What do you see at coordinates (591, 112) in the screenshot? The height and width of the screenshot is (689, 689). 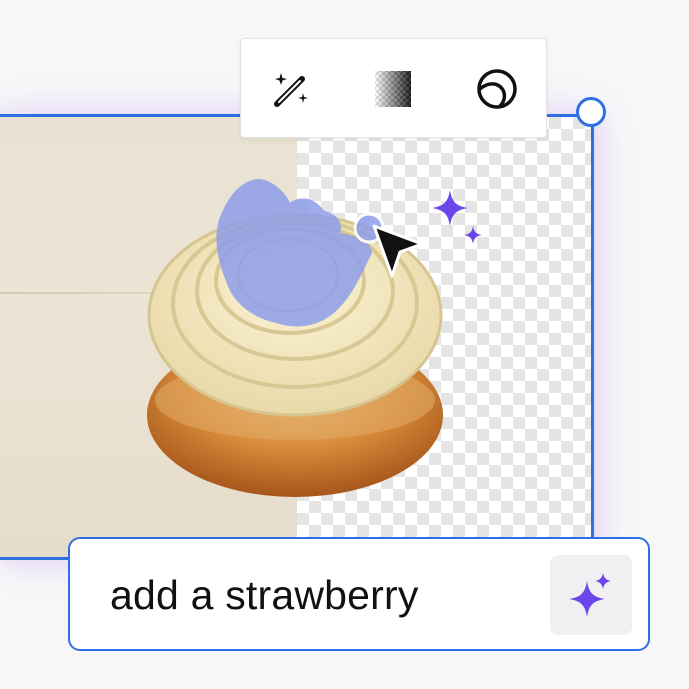 I see `resize-handle` at bounding box center [591, 112].